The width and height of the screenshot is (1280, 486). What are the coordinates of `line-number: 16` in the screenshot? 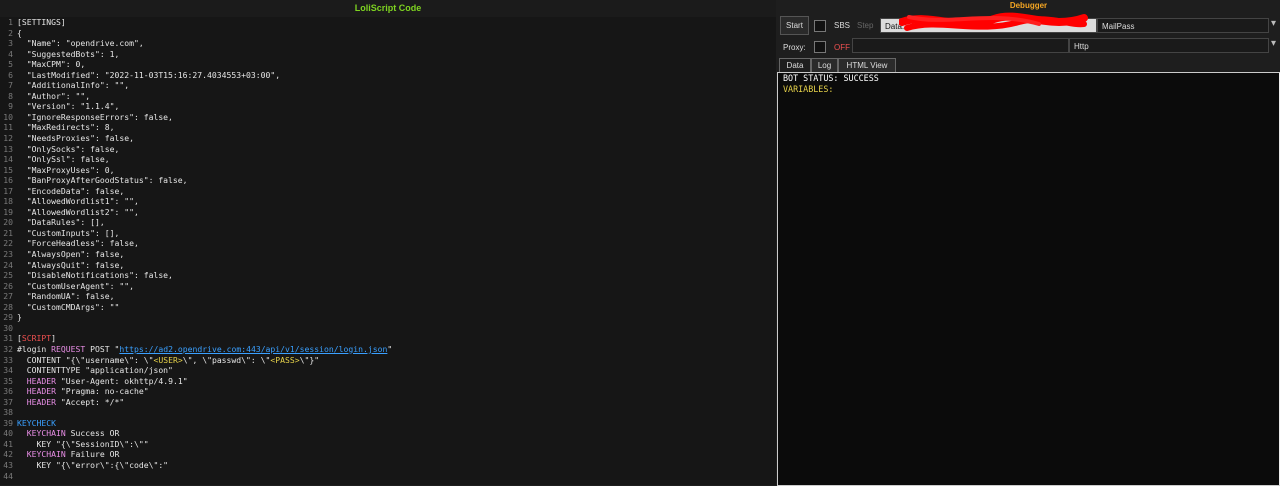 It's located at (8, 180).